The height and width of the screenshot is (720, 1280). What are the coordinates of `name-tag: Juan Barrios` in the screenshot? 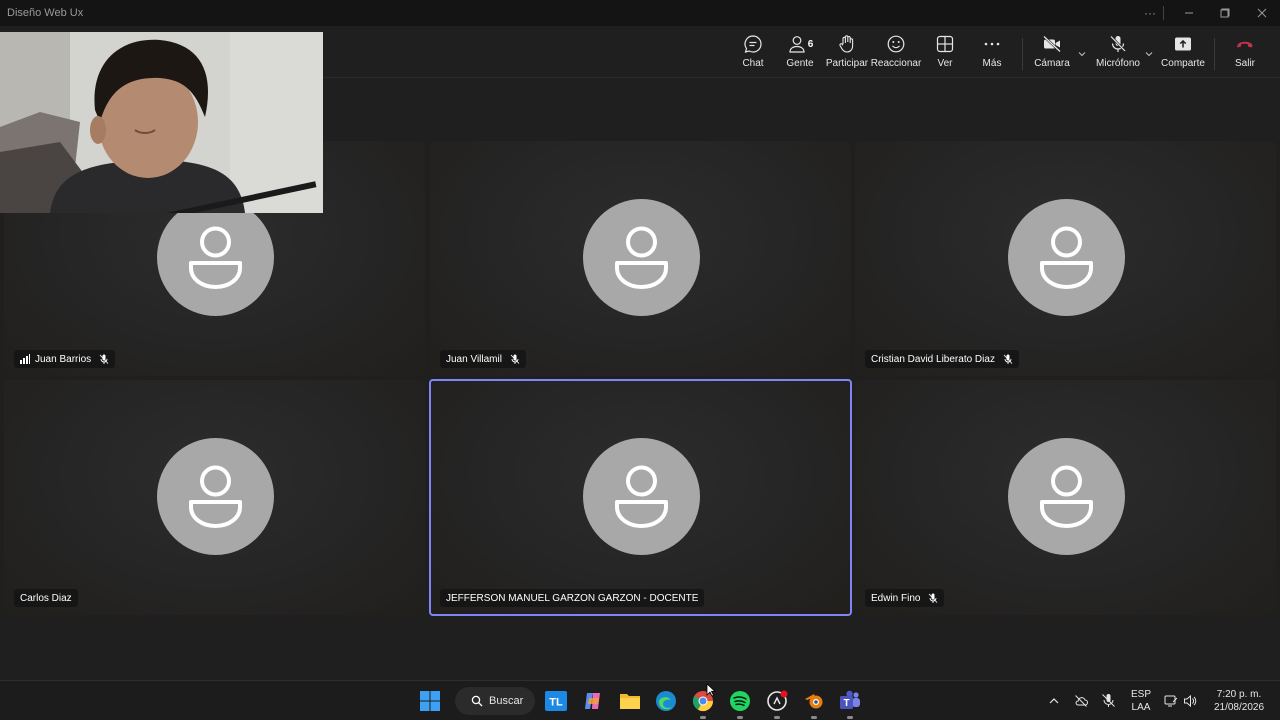 It's located at (65, 359).